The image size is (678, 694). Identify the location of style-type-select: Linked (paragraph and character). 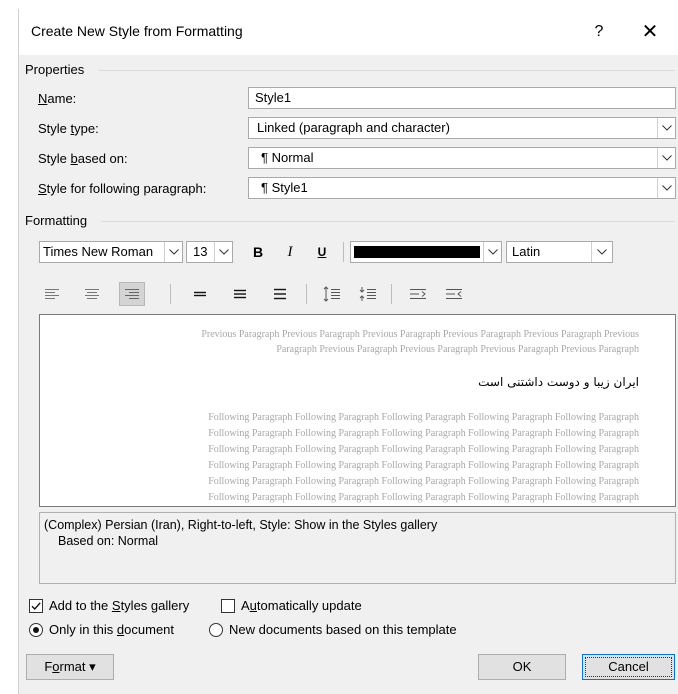
(462, 128).